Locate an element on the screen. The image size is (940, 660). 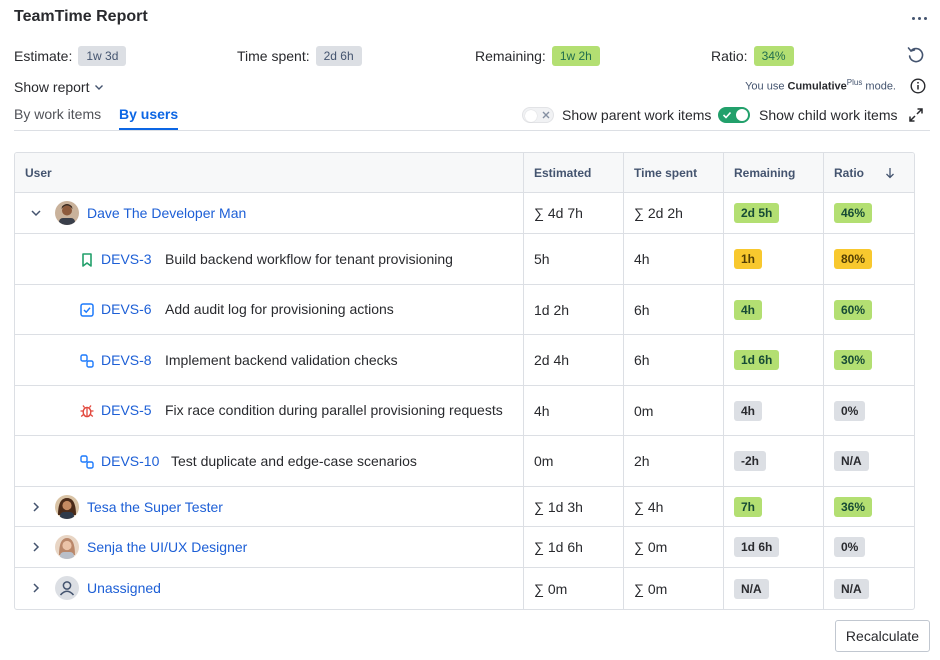
remaining-badge: 7h is located at coordinates (748, 506).